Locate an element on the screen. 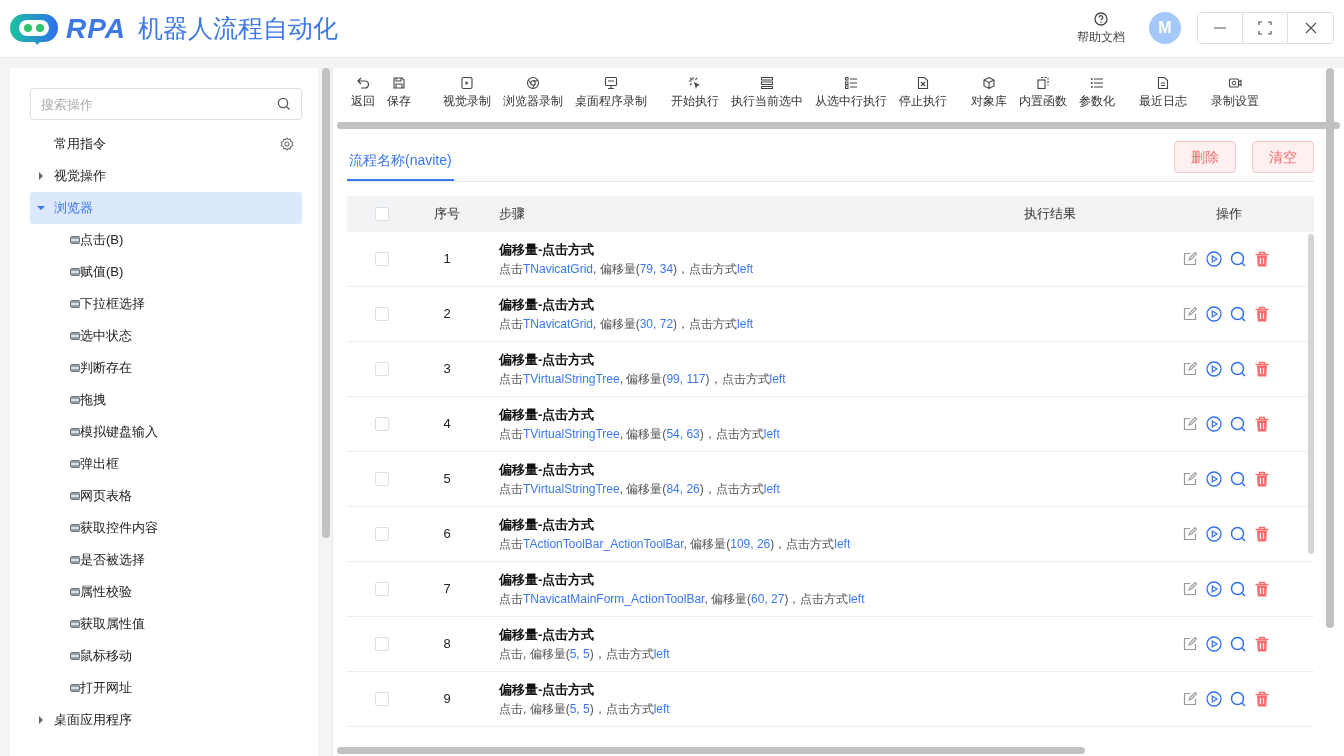  cursor-click-icon is located at coordinates (695, 83).